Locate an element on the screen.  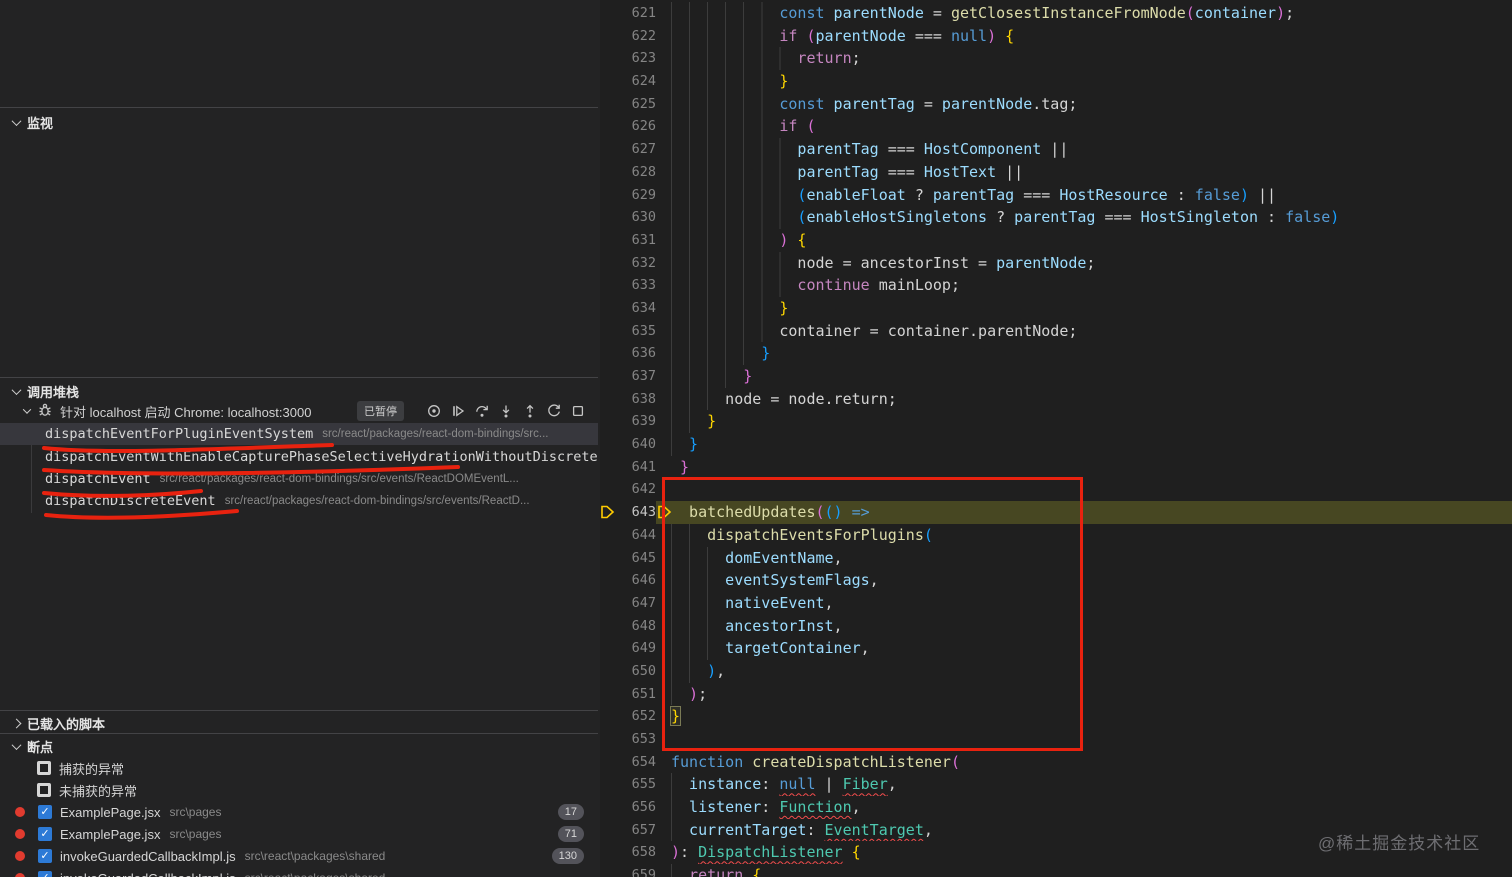
circle-dot-icon is located at coordinates (433, 411).